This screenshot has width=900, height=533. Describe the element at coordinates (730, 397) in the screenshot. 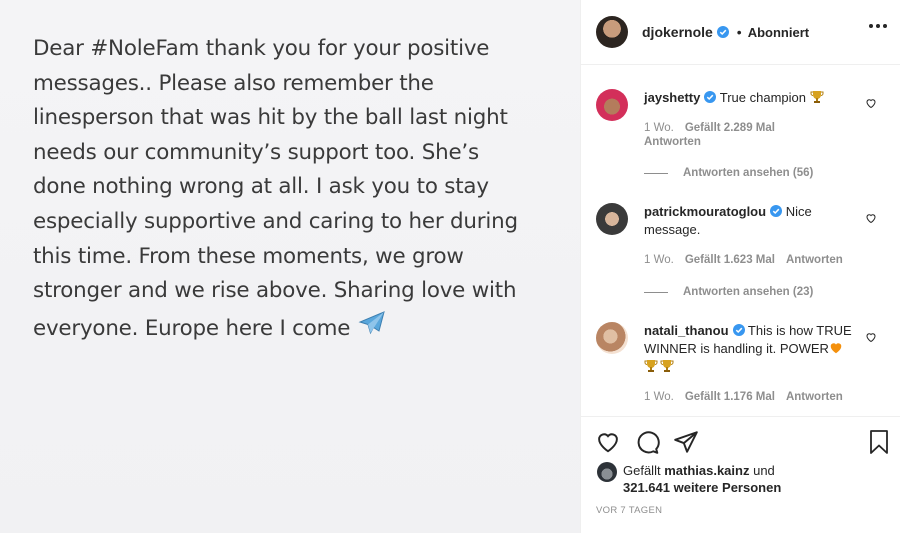

I see `comment-likes: Gefällt 1.176 Mal` at that location.